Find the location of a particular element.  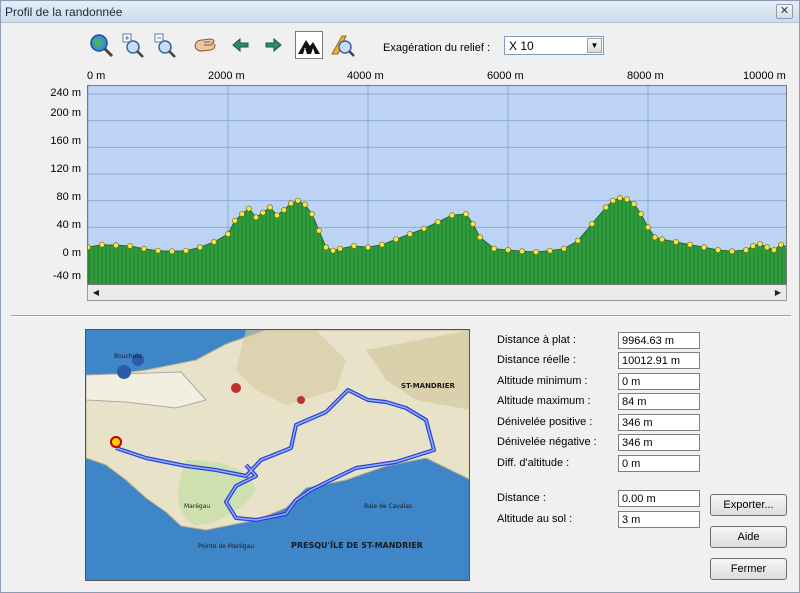

map-label: Marégau is located at coordinates (197, 506).